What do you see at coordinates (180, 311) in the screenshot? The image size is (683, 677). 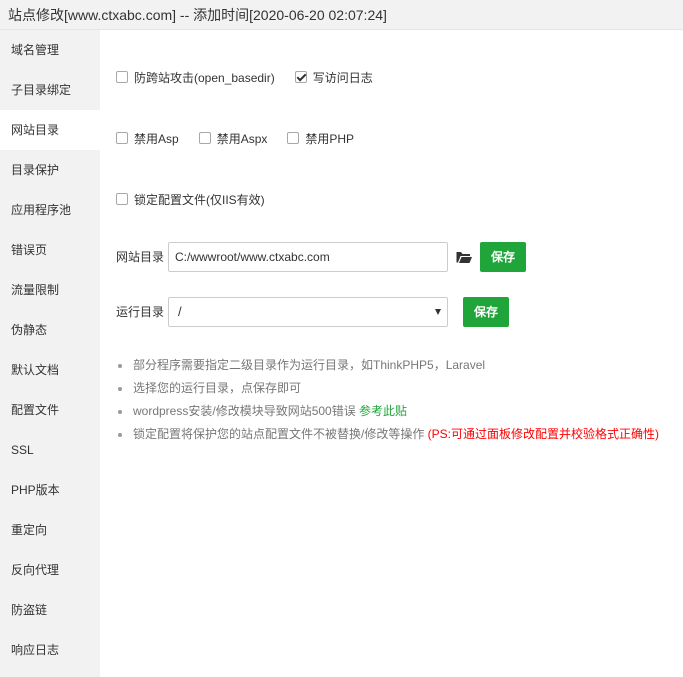 I see `run-dir-selected-value: /` at bounding box center [180, 311].